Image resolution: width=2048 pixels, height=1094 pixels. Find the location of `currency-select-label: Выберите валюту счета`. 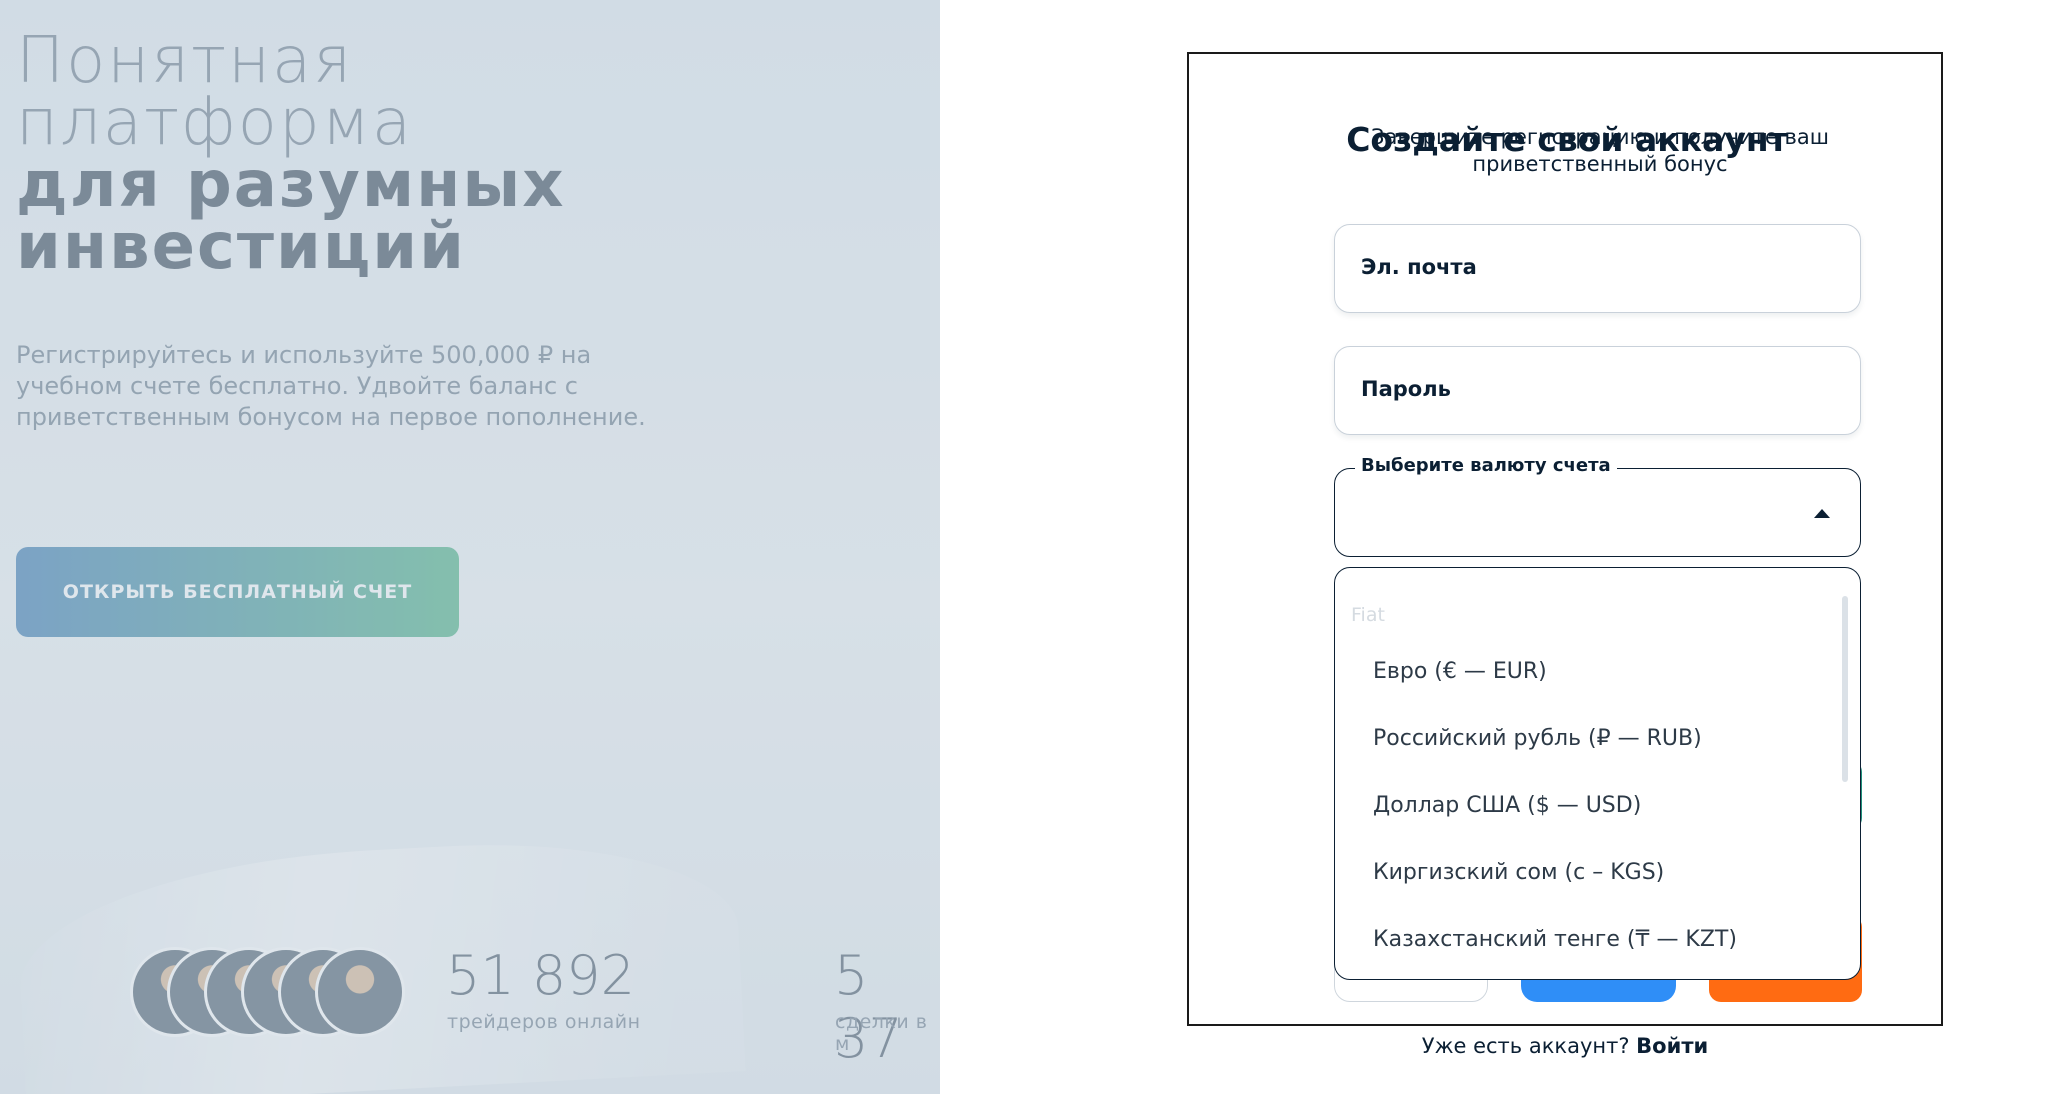

currency-select-label: Выберите валюту счета is located at coordinates (1486, 465).